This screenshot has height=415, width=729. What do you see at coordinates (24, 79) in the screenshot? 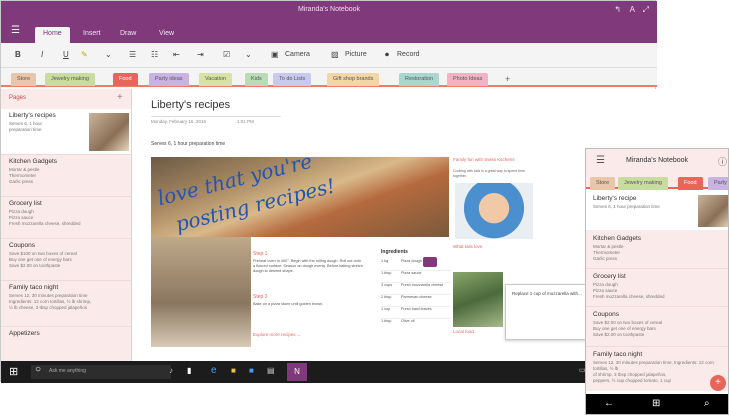
I see `section-tab-store: Store` at bounding box center [24, 79].